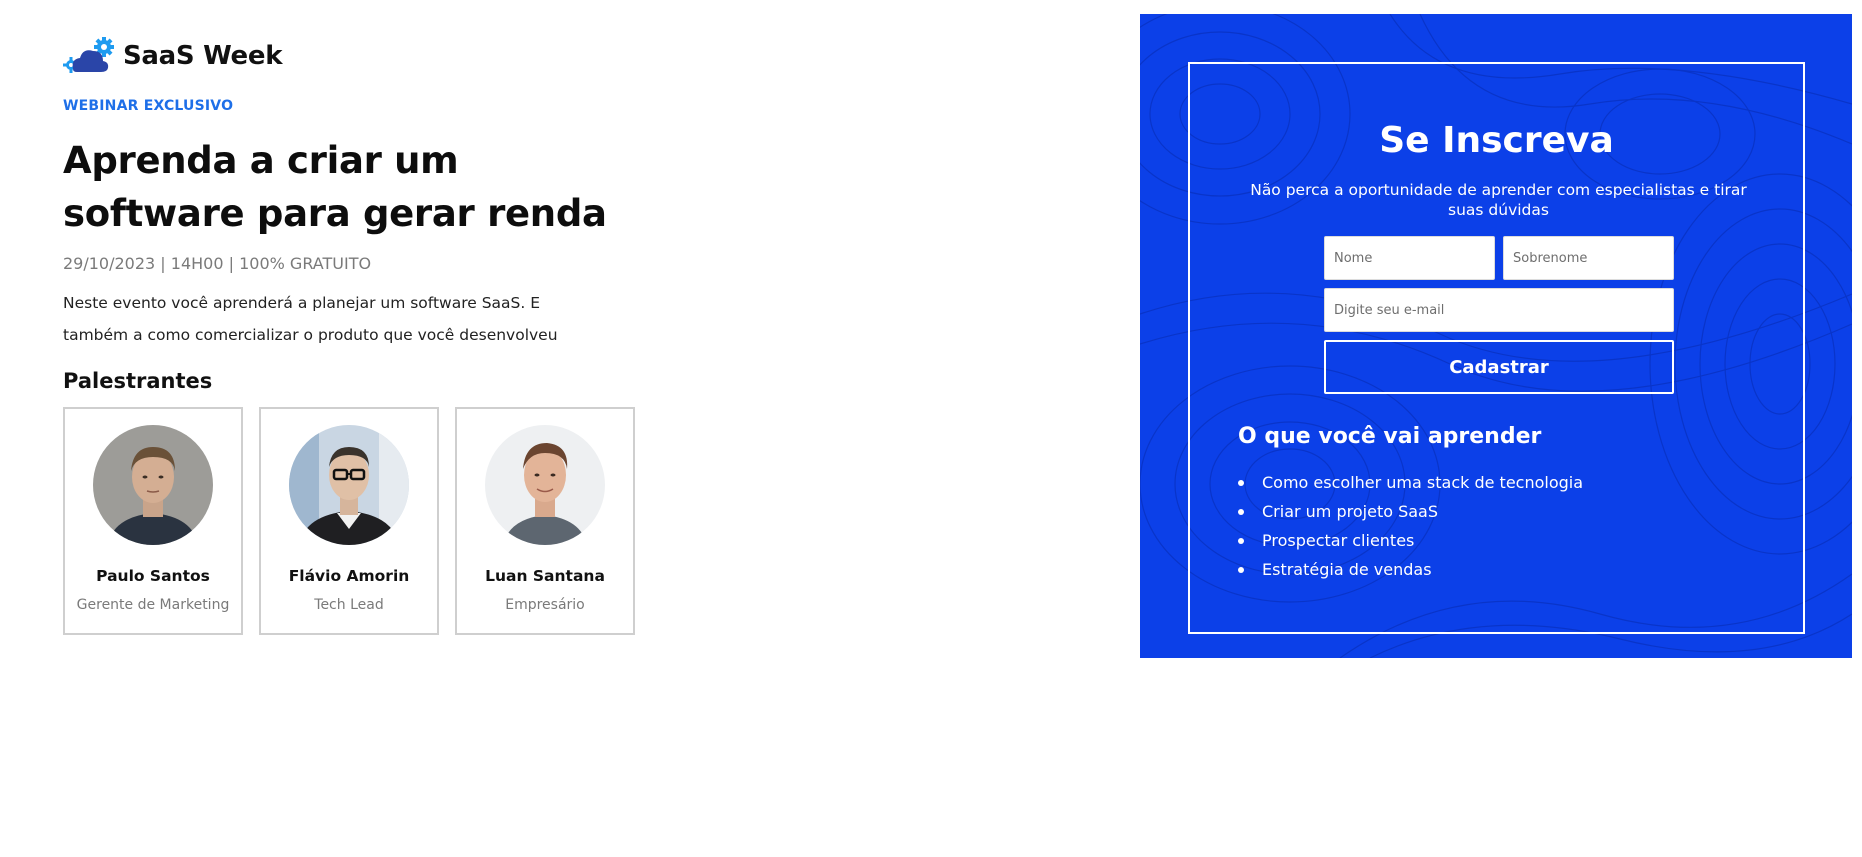 This screenshot has height=857, width=1862. Describe the element at coordinates (1588, 258) in the screenshot. I see `last-name-input: Sobrenome` at that location.